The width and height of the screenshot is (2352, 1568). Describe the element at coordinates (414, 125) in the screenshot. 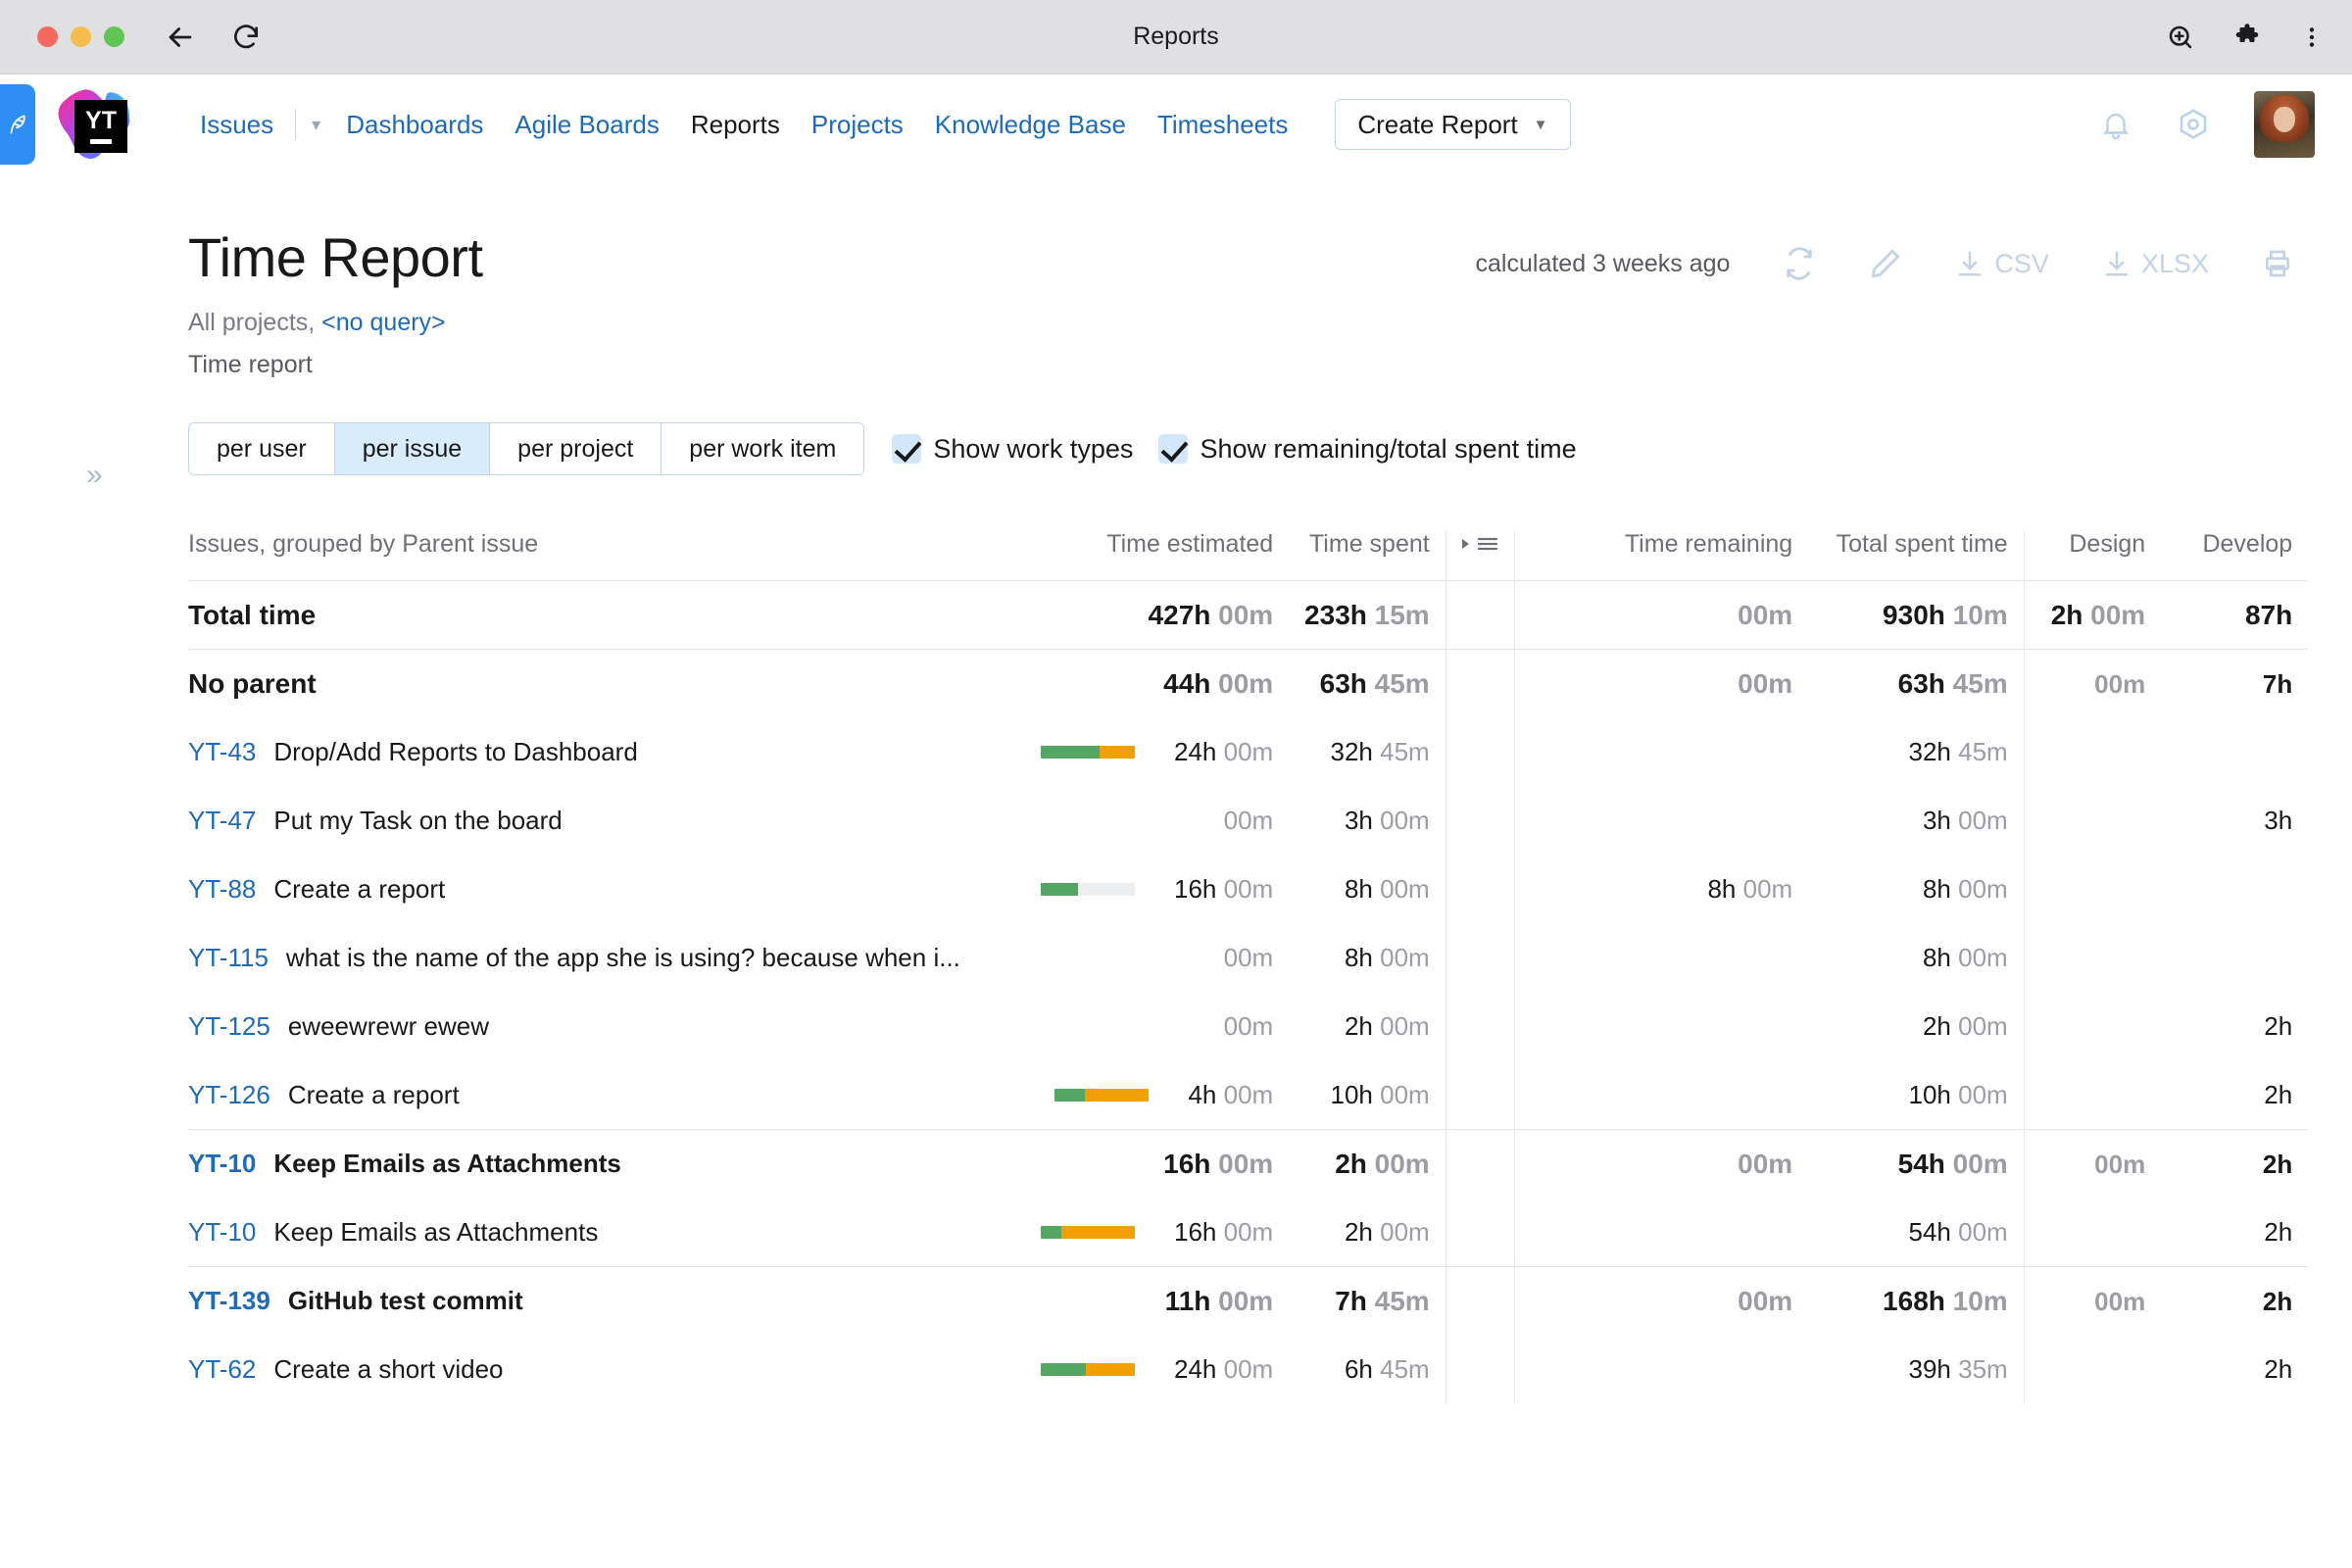

I see `nav-link-dashboards: Dashboards` at that location.